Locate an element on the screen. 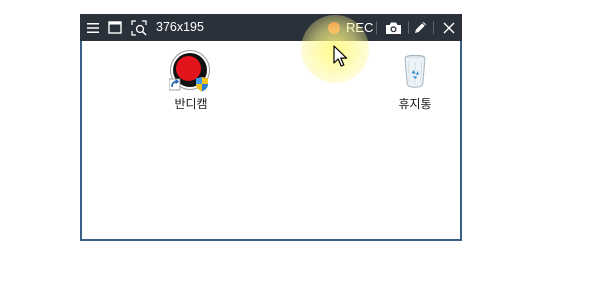 This screenshot has height=300, width=600. capture-size-label: 376x195 is located at coordinates (180, 27).